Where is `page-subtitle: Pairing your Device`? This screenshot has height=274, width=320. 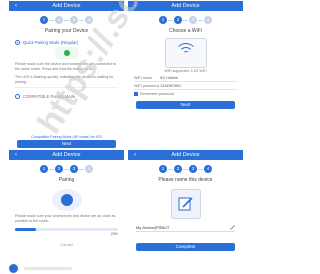
page-subtitle: Pairing your Device is located at coordinates (66, 31).